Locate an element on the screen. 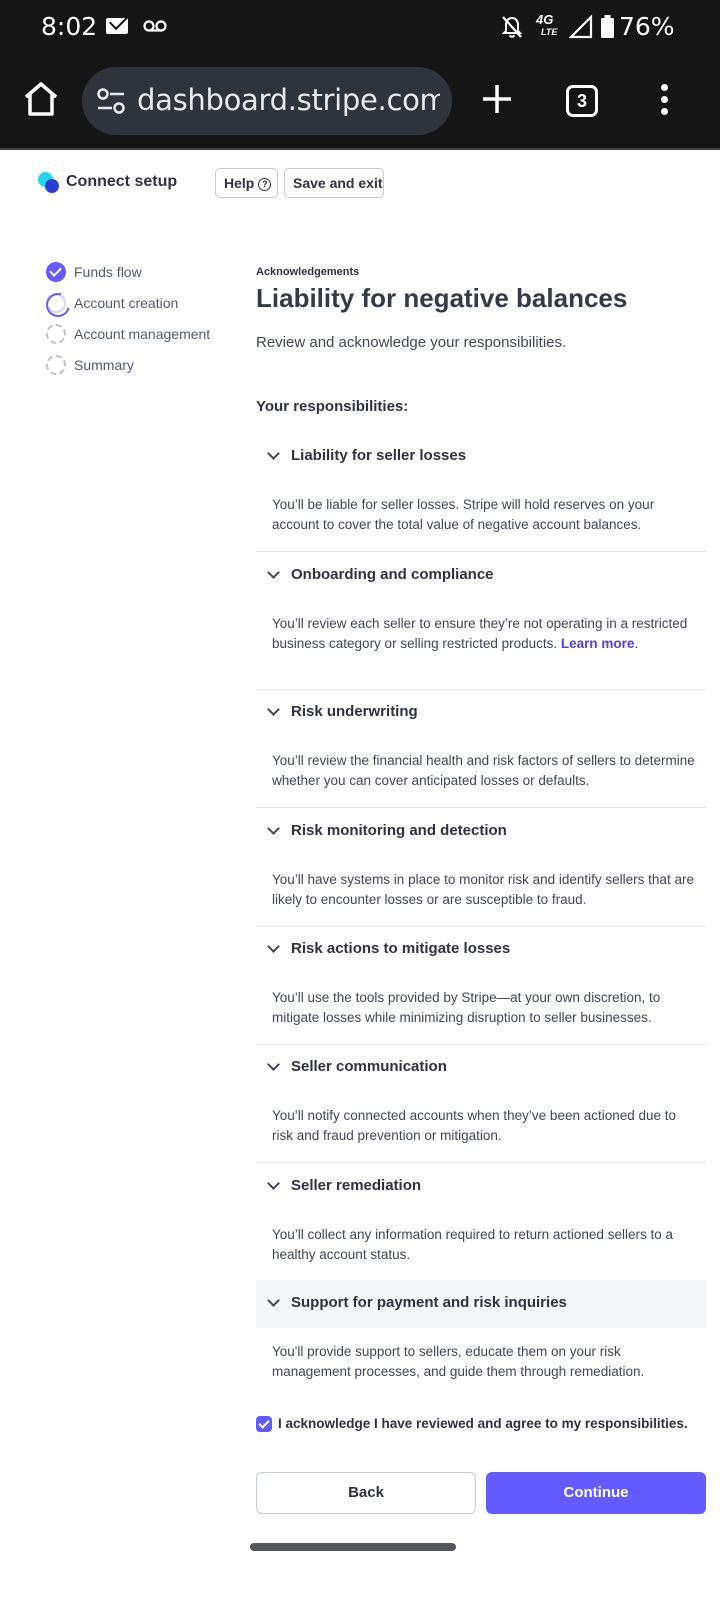 The image size is (720, 1600). help-circle-icon: ? is located at coordinates (265, 184).